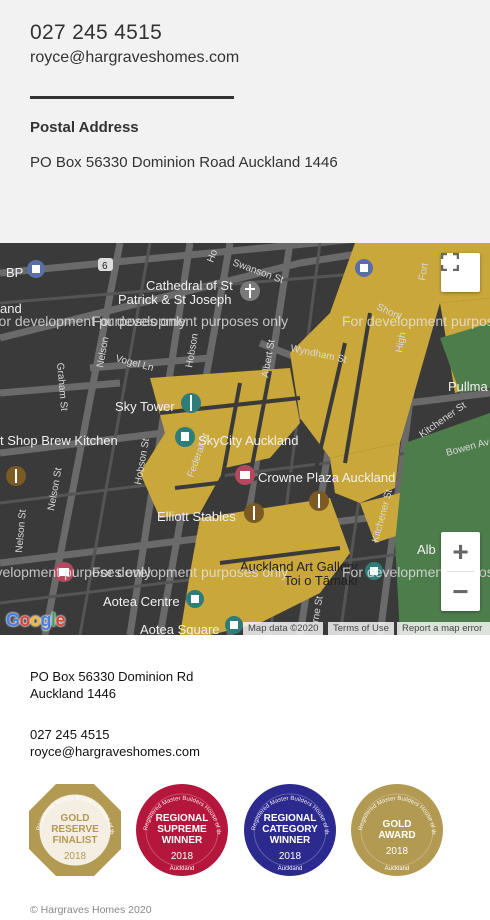 This screenshot has width=490, height=920. I want to click on zoom-out-button: −, so click(460, 591).